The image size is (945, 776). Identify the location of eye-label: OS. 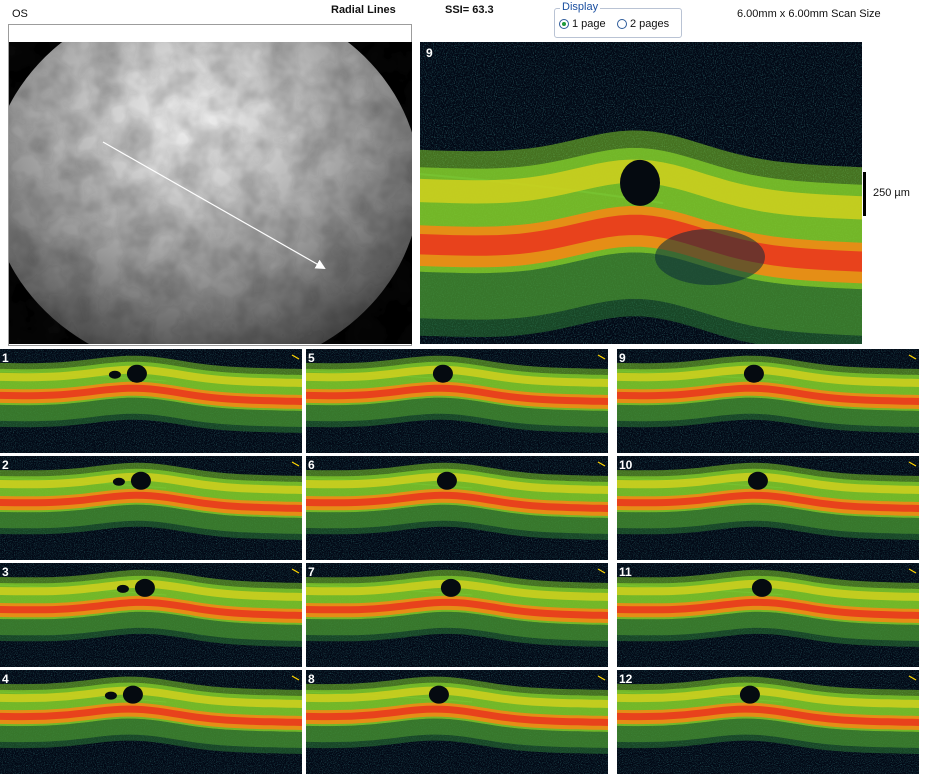
(20, 14).